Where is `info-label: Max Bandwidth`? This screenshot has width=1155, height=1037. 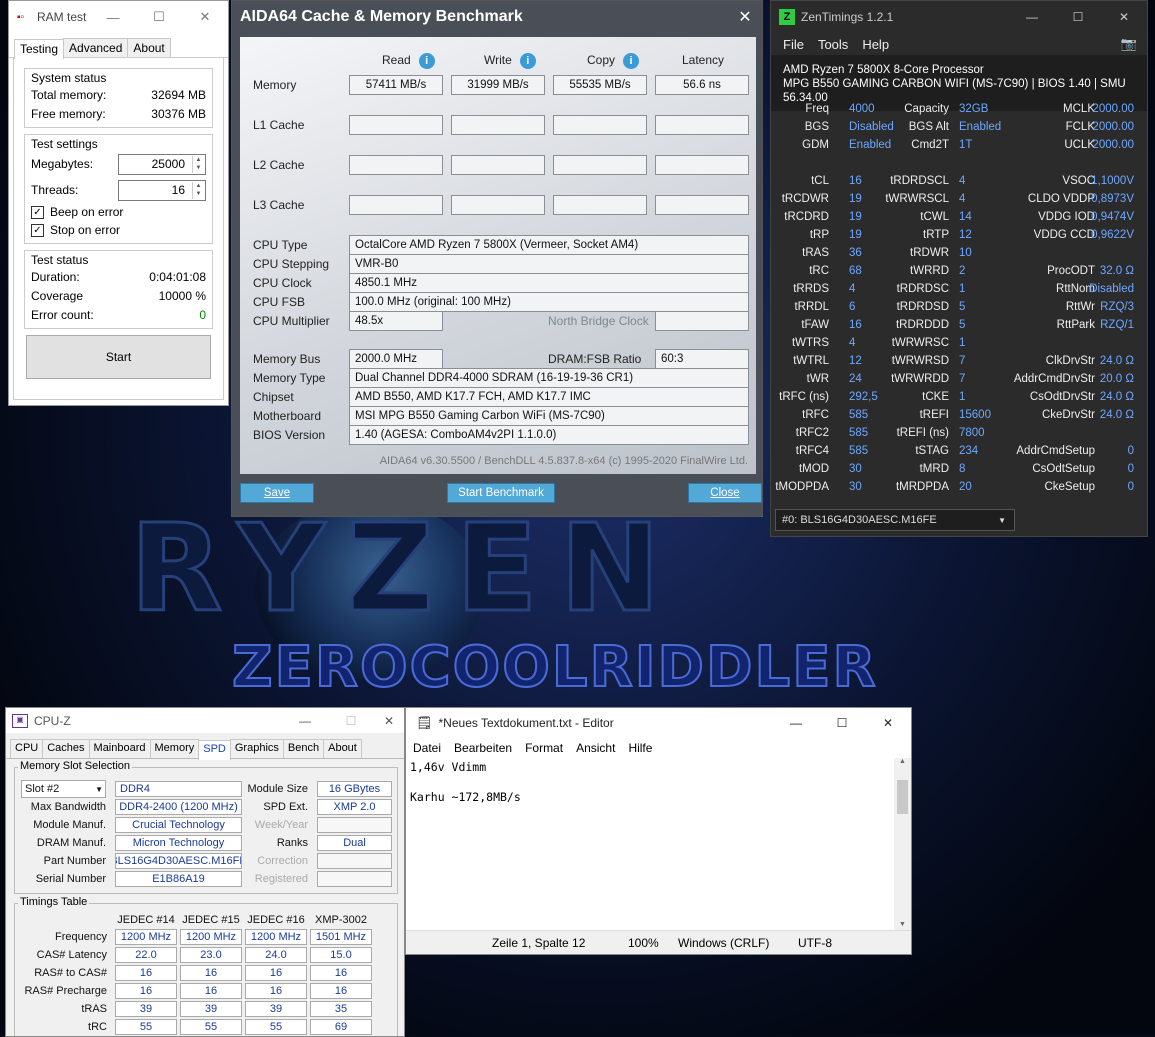
info-label: Max Bandwidth is located at coordinates (68, 807).